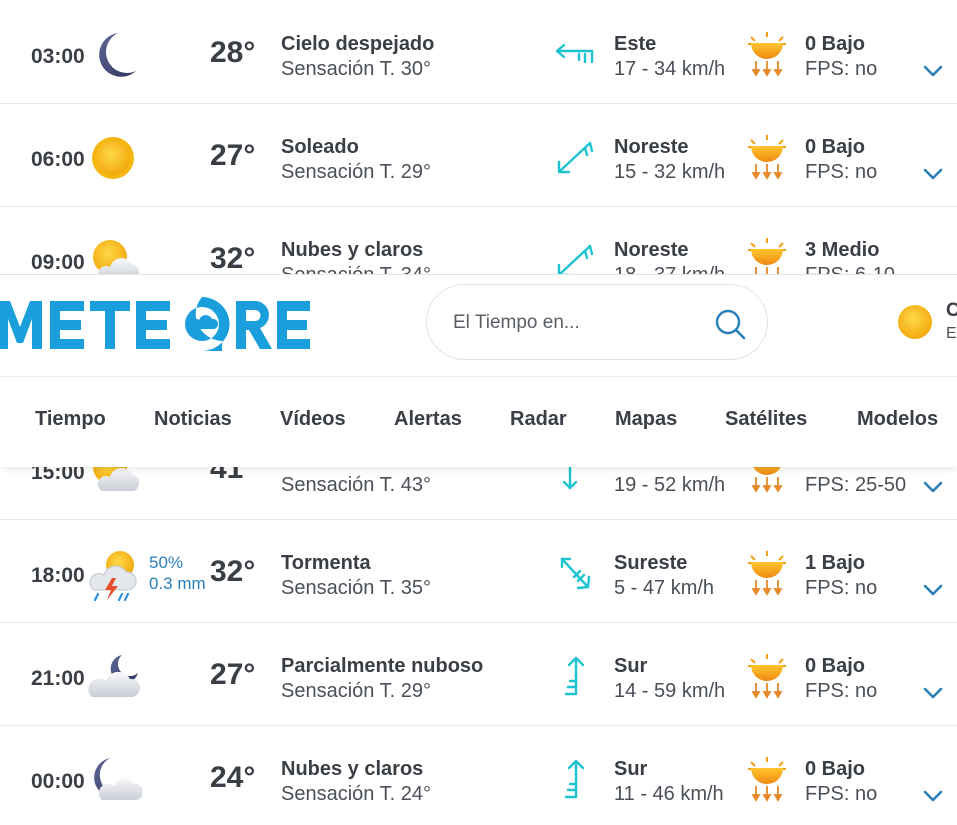  I want to click on nav-item-radar: Radar, so click(538, 419).